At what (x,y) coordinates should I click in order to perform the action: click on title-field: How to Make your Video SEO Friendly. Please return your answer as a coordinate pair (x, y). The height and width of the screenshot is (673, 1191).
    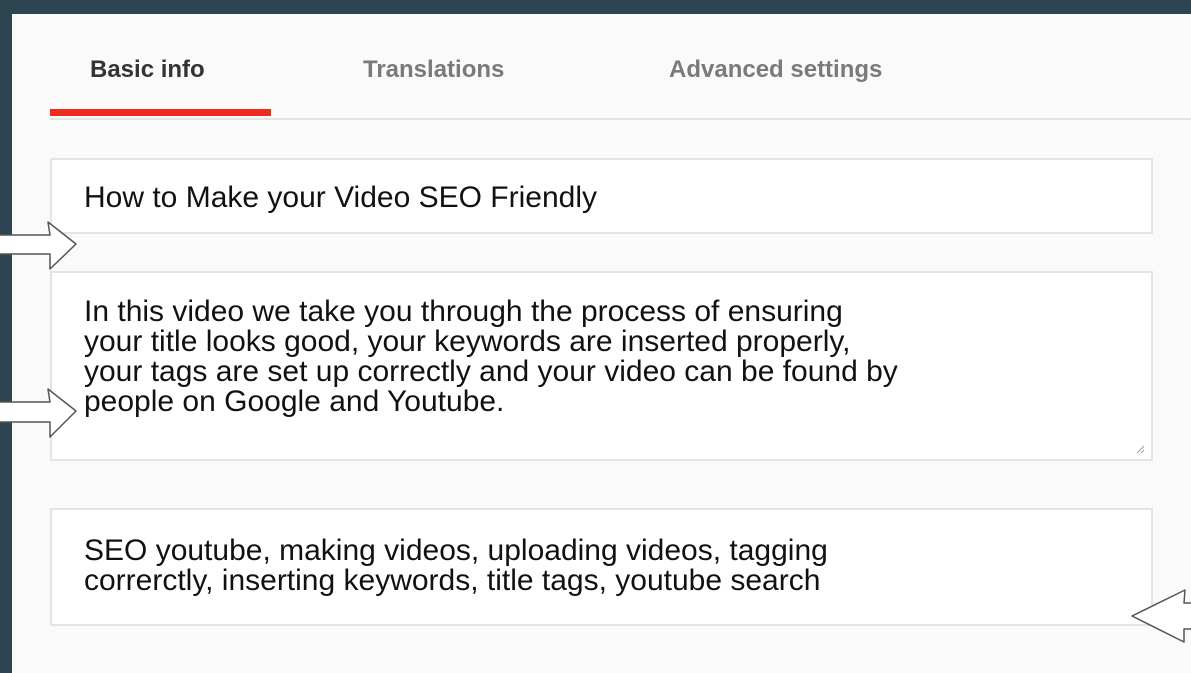
    Looking at the image, I should click on (601, 196).